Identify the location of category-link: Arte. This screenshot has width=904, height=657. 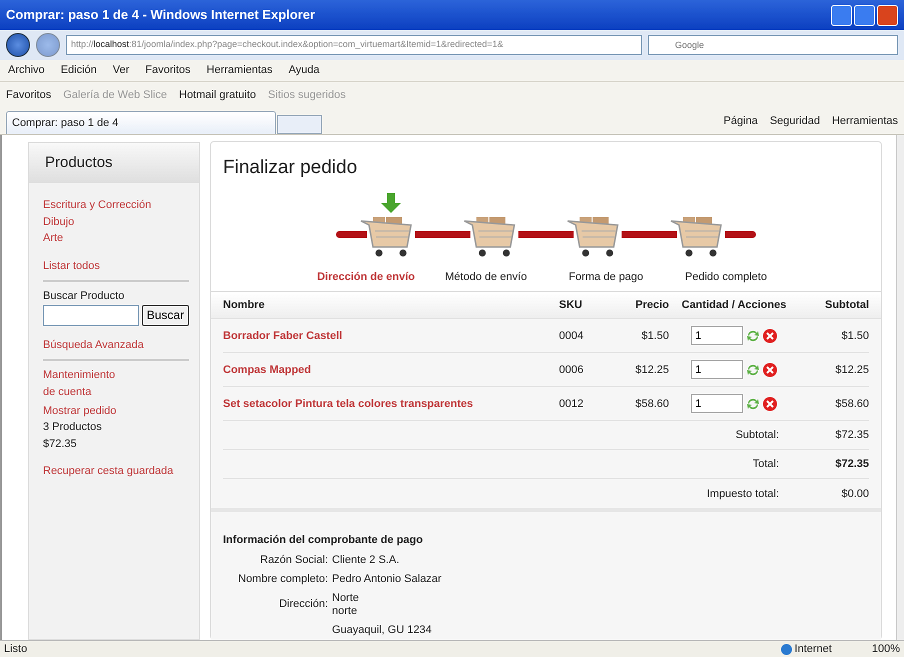
(116, 238).